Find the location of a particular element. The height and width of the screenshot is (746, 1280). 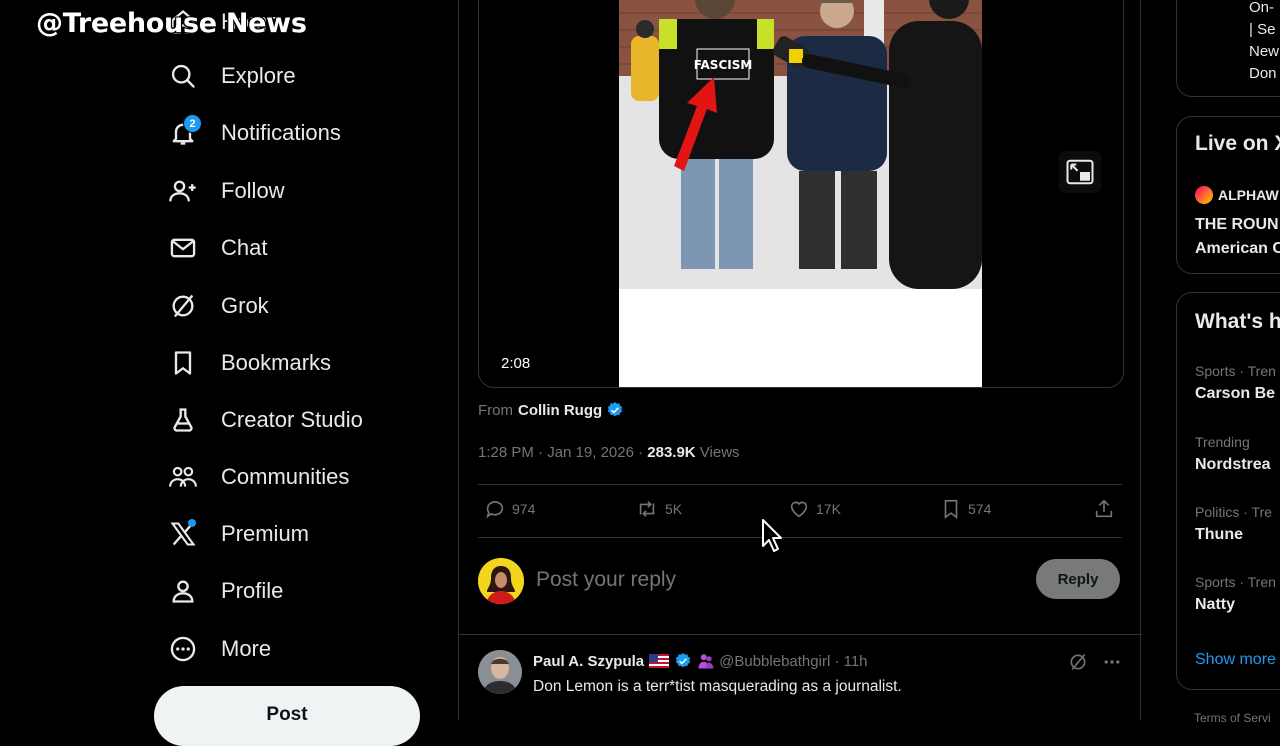

sidebar-item-follow: Follow is located at coordinates (226, 191).